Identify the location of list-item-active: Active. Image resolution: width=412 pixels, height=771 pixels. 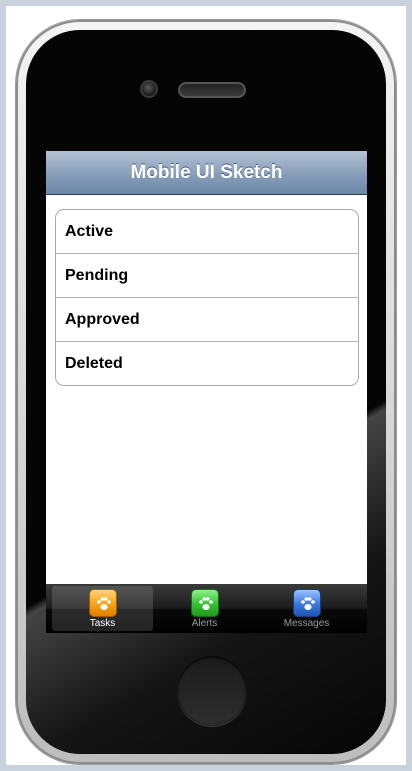
(207, 232).